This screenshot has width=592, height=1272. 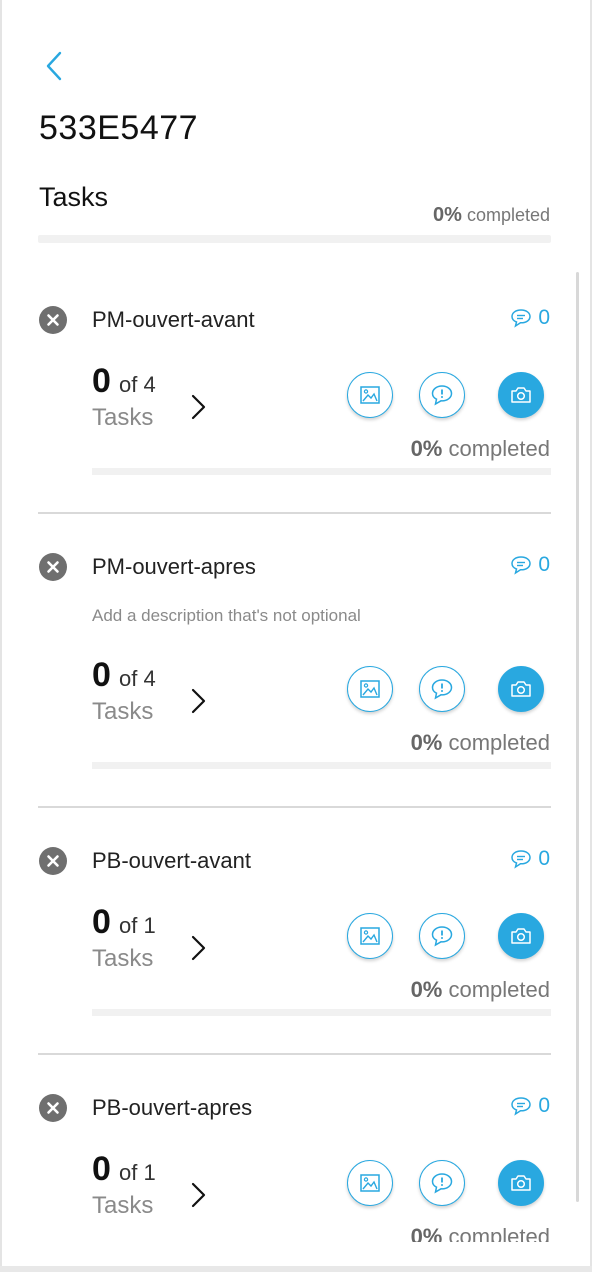 I want to click on task-name: PB-ouvert-apres, so click(x=172, y=1107).